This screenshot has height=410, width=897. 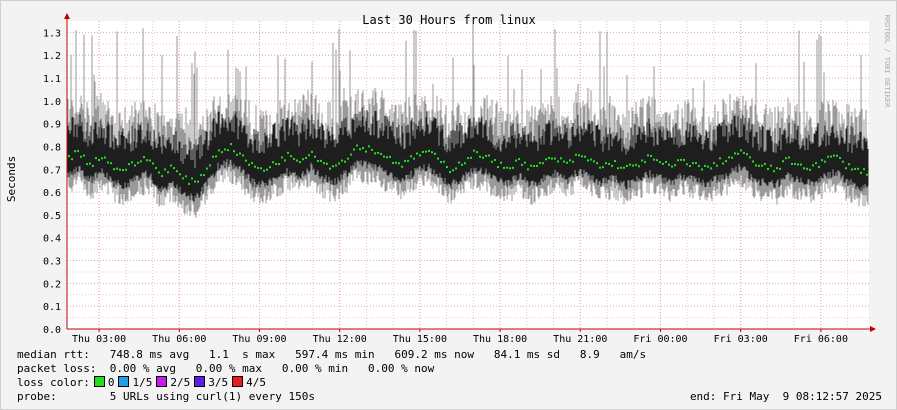 I want to click on y-tick-label: 1.0, so click(x=52, y=102).